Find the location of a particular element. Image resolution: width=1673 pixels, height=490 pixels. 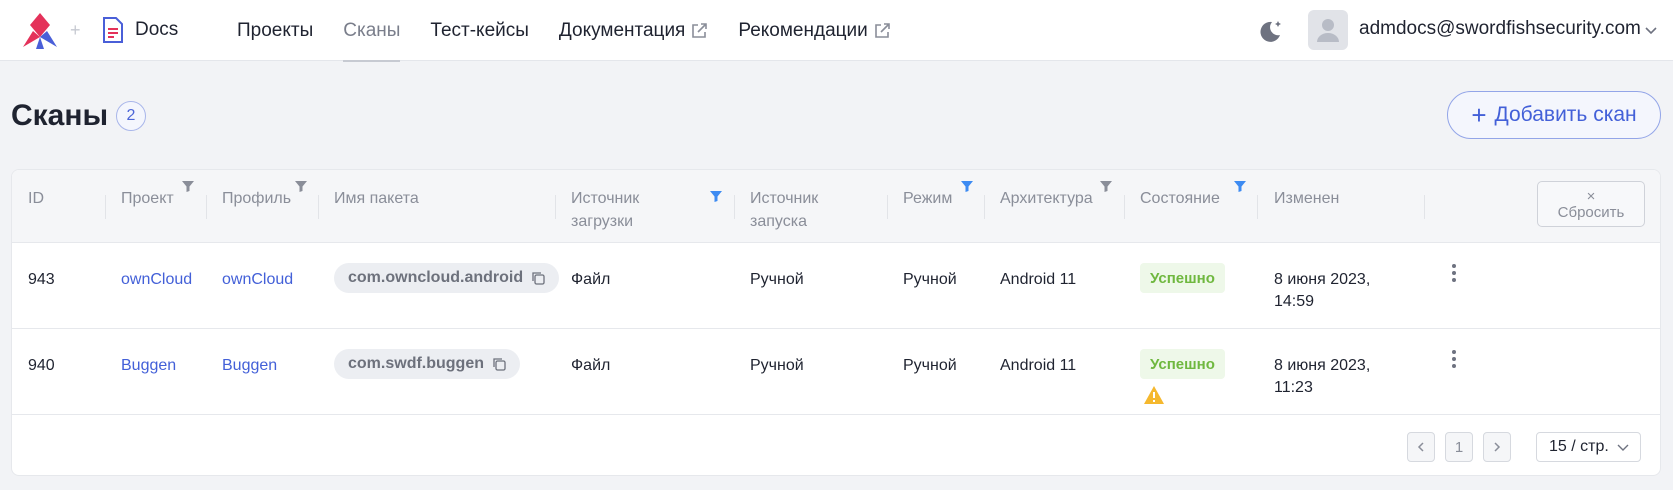

nav-item-test-cases: Тест-кейсы is located at coordinates (479, 30).